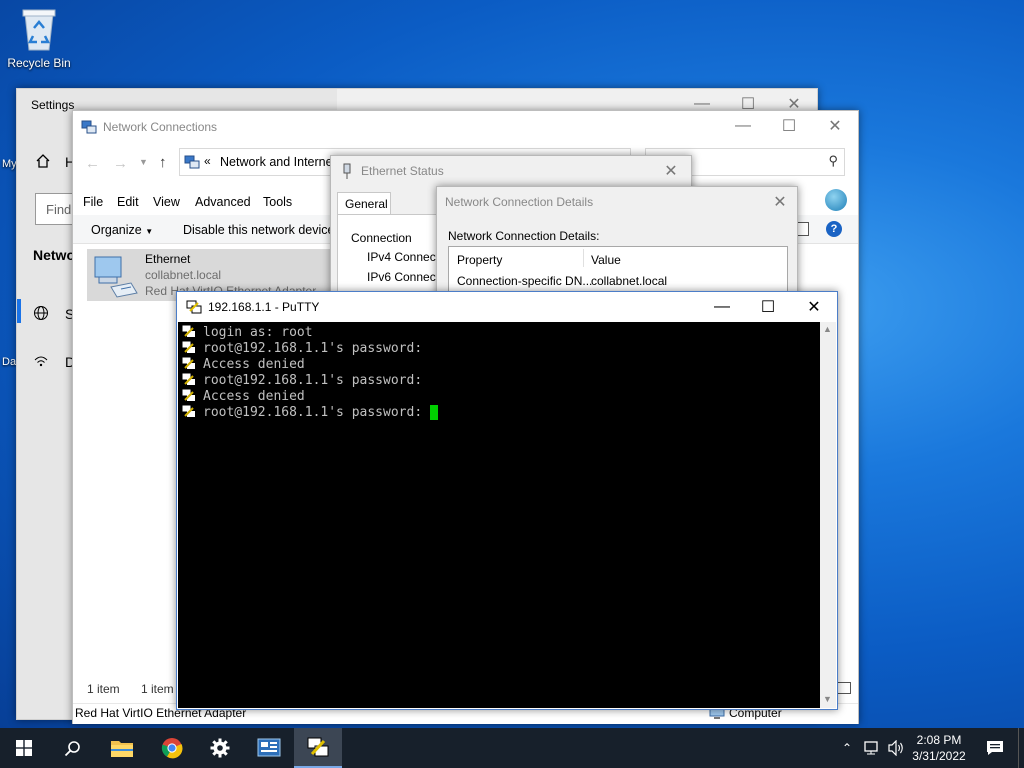 The height and width of the screenshot is (768, 1024). What do you see at coordinates (39, 30) in the screenshot?
I see `recycle-bin-icon` at bounding box center [39, 30].